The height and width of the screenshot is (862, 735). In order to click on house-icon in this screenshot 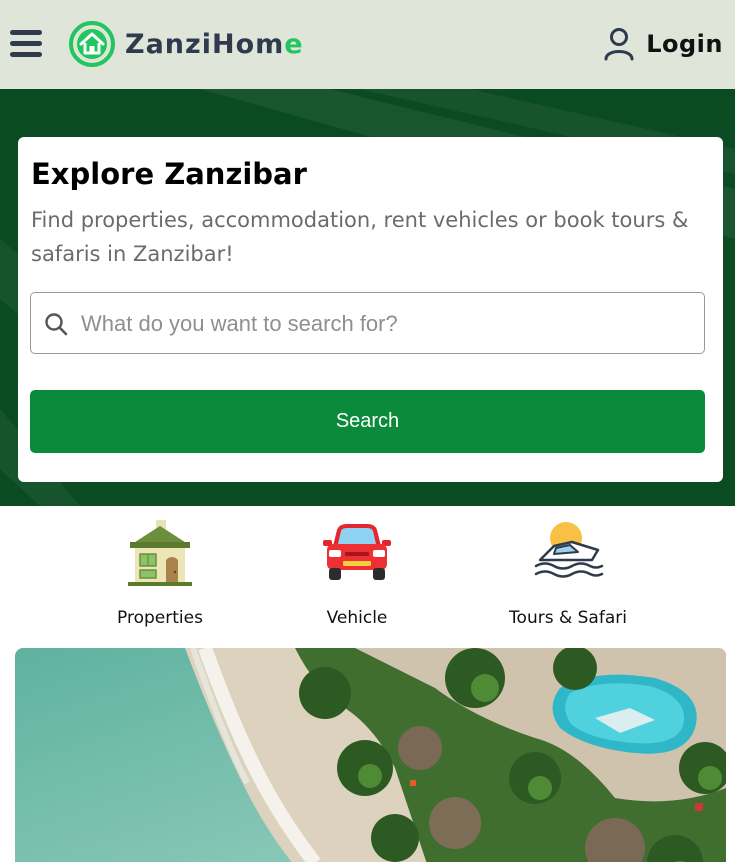, I will do `click(160, 553)`.